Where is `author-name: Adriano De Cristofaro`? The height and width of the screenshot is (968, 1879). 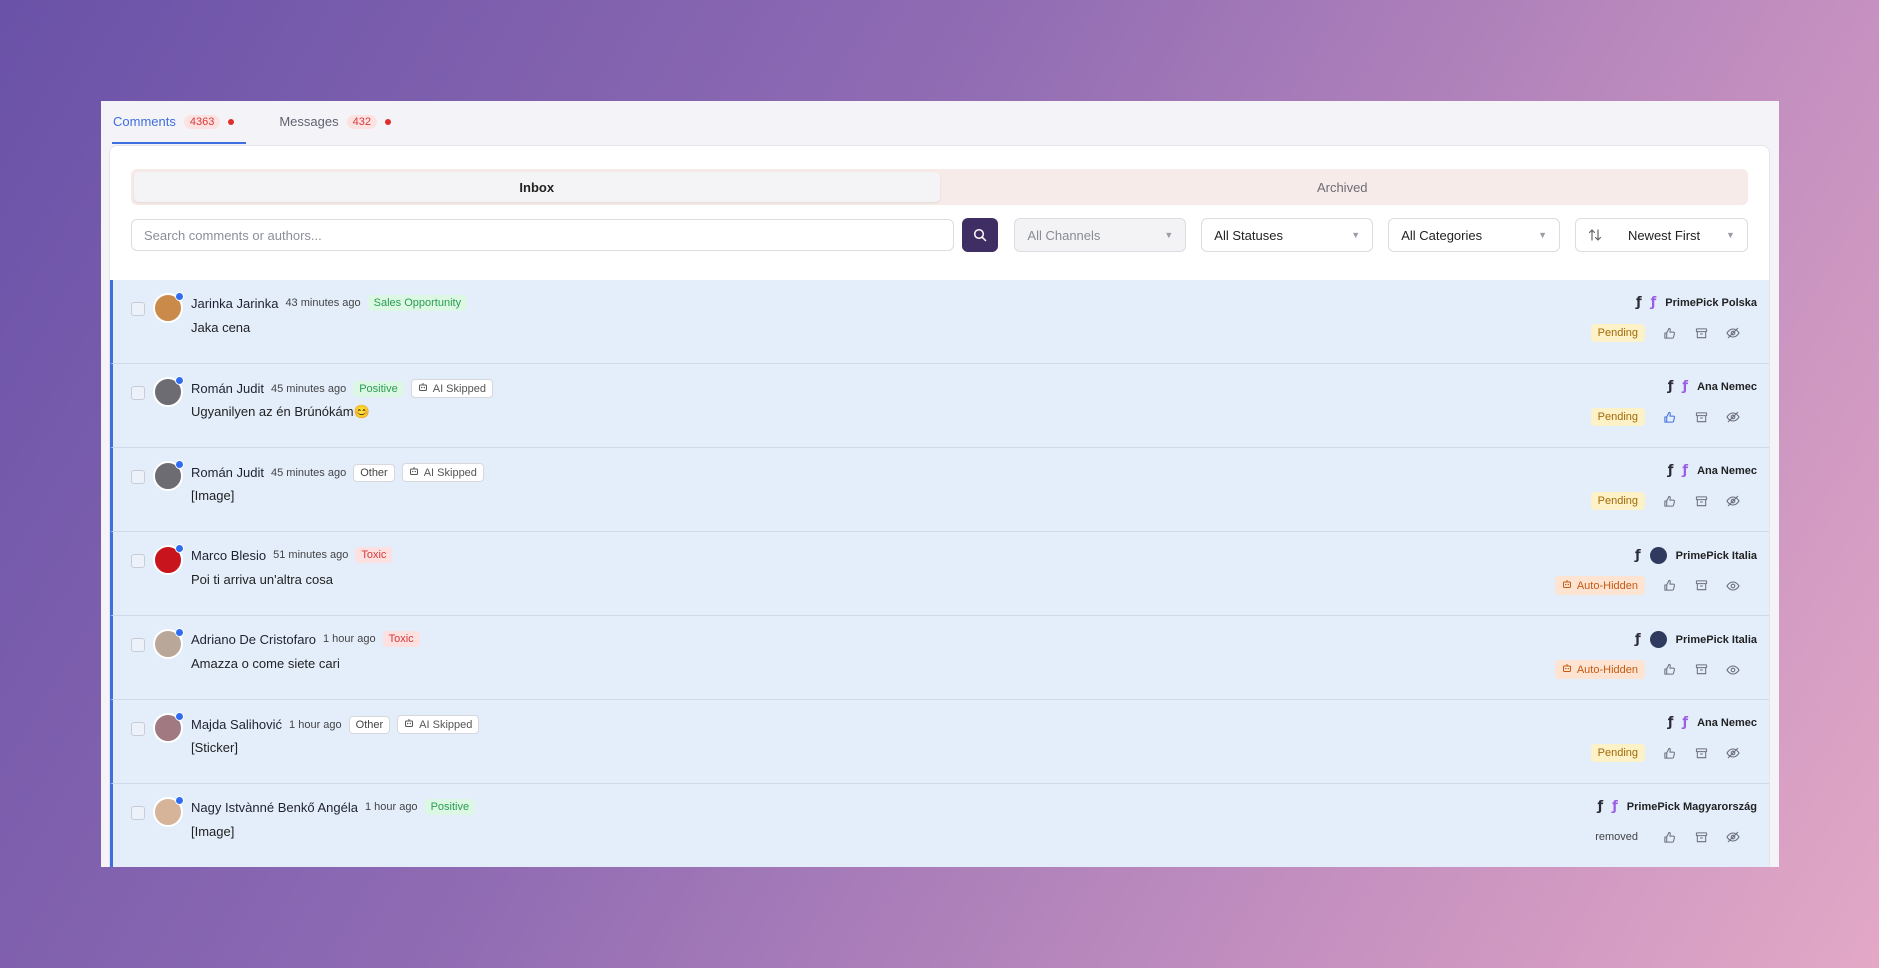 author-name: Adriano De Cristofaro is located at coordinates (253, 639).